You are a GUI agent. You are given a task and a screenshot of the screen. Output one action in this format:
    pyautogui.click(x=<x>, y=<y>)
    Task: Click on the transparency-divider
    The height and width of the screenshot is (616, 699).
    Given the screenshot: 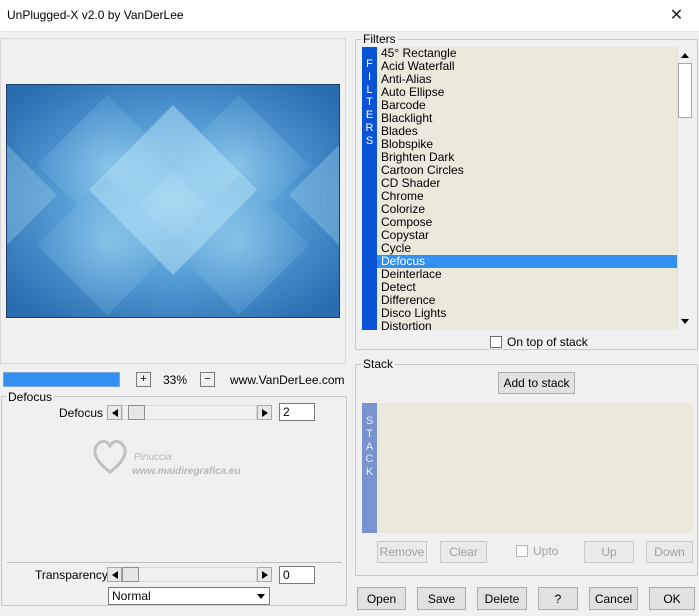 What is the action you would take?
    pyautogui.click(x=174, y=562)
    